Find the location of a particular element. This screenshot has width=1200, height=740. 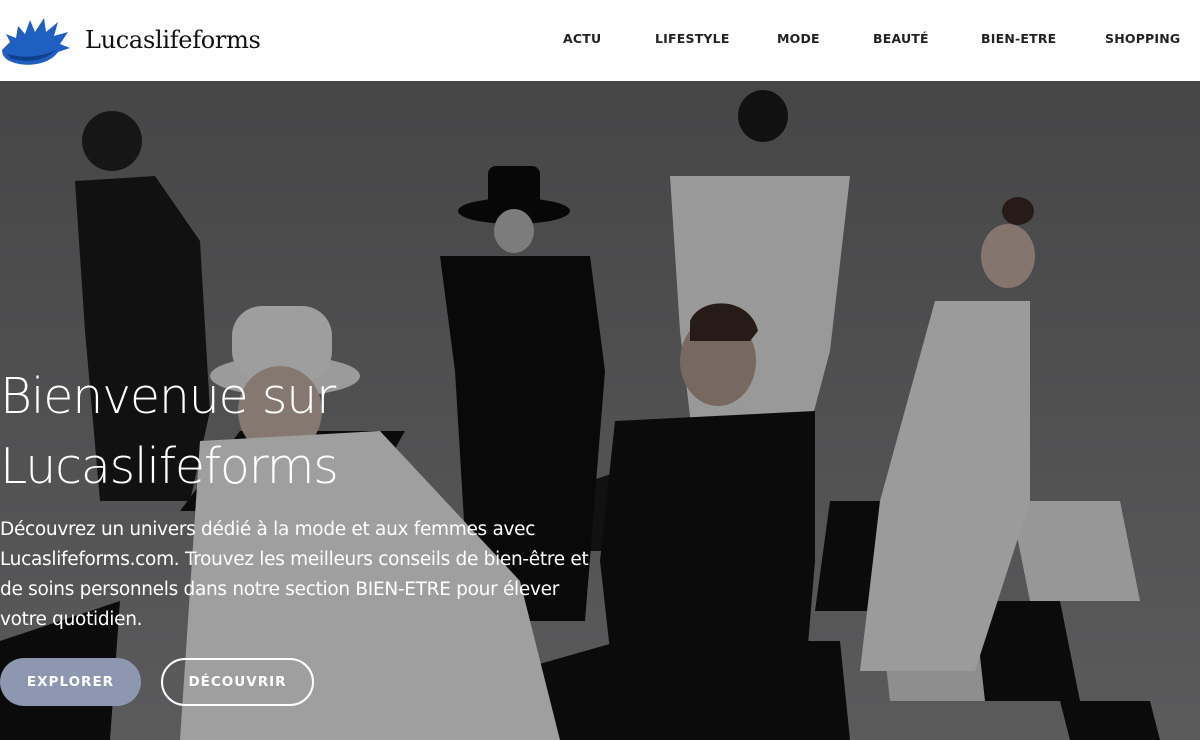

nav-item-lifestyle: LIFESTYLE is located at coordinates (692, 38).